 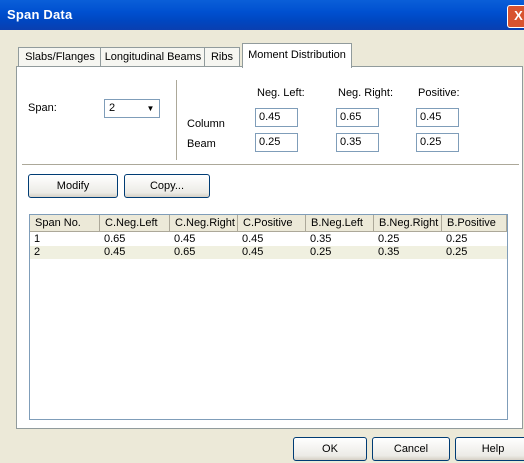 I want to click on tab-label: Longitudinal Beams, so click(x=153, y=57).